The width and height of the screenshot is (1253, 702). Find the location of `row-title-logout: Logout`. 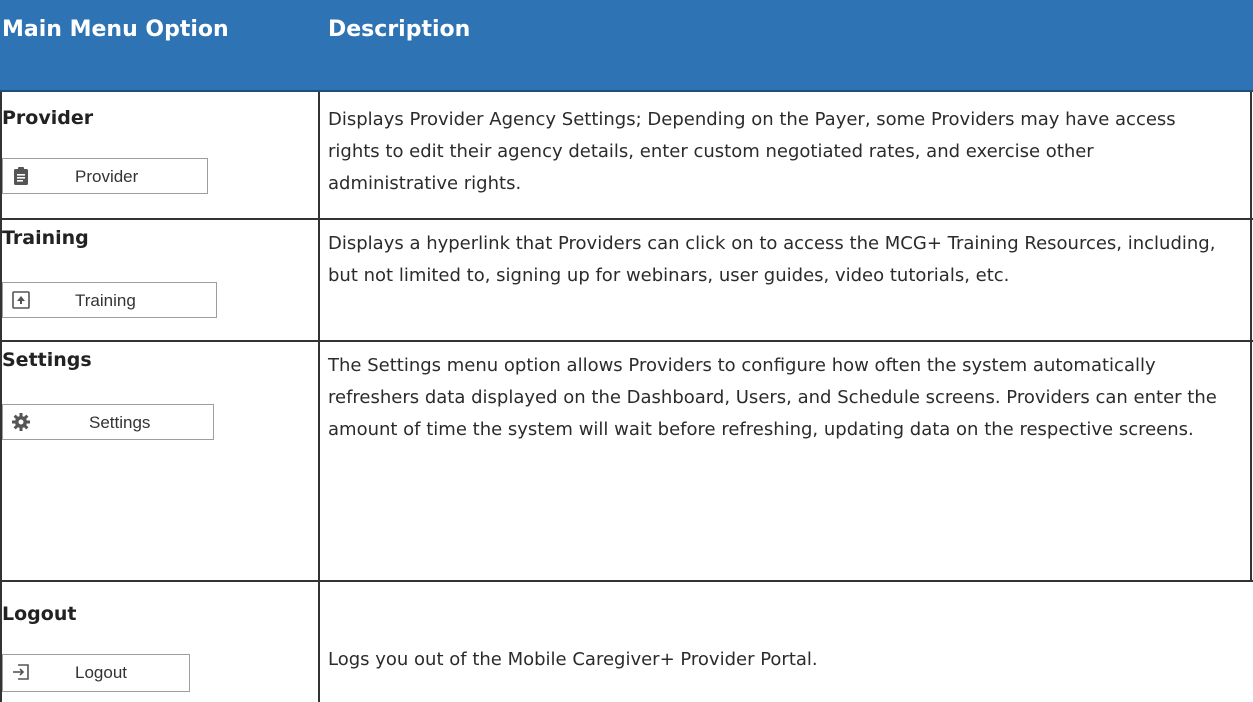

row-title-logout: Logout is located at coordinates (39, 614).